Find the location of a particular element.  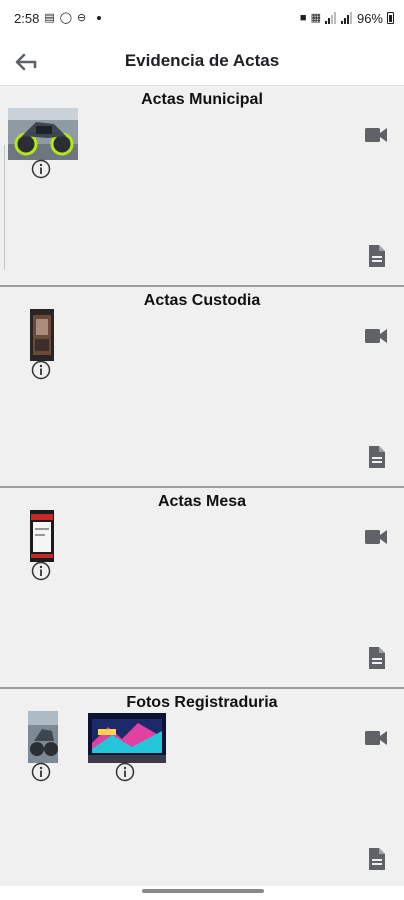

section-title: Actas Municipal is located at coordinates (202, 99).